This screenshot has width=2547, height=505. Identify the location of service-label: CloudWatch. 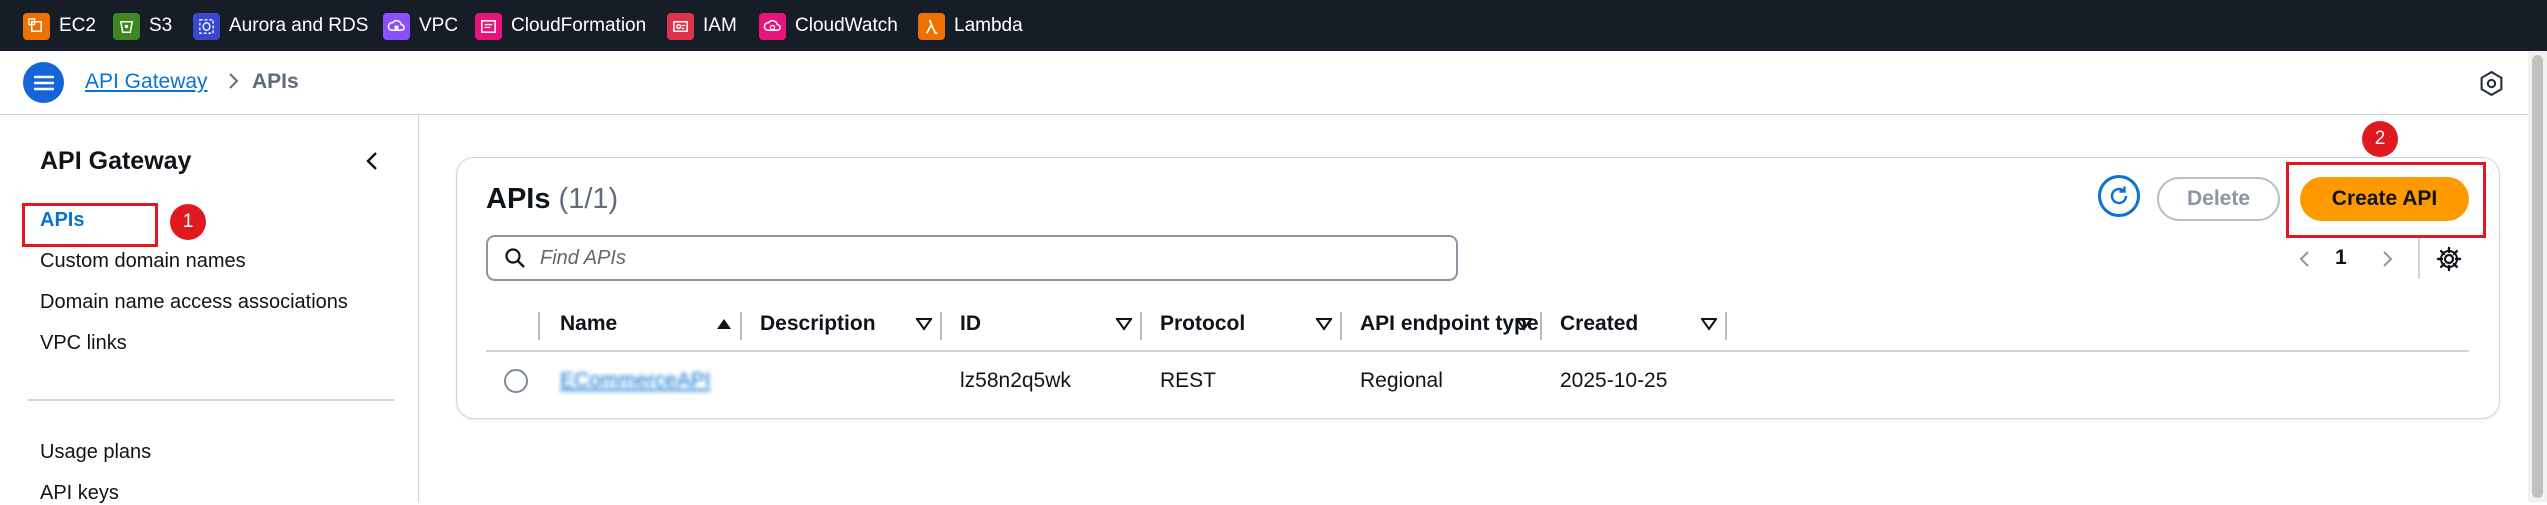
(846, 25).